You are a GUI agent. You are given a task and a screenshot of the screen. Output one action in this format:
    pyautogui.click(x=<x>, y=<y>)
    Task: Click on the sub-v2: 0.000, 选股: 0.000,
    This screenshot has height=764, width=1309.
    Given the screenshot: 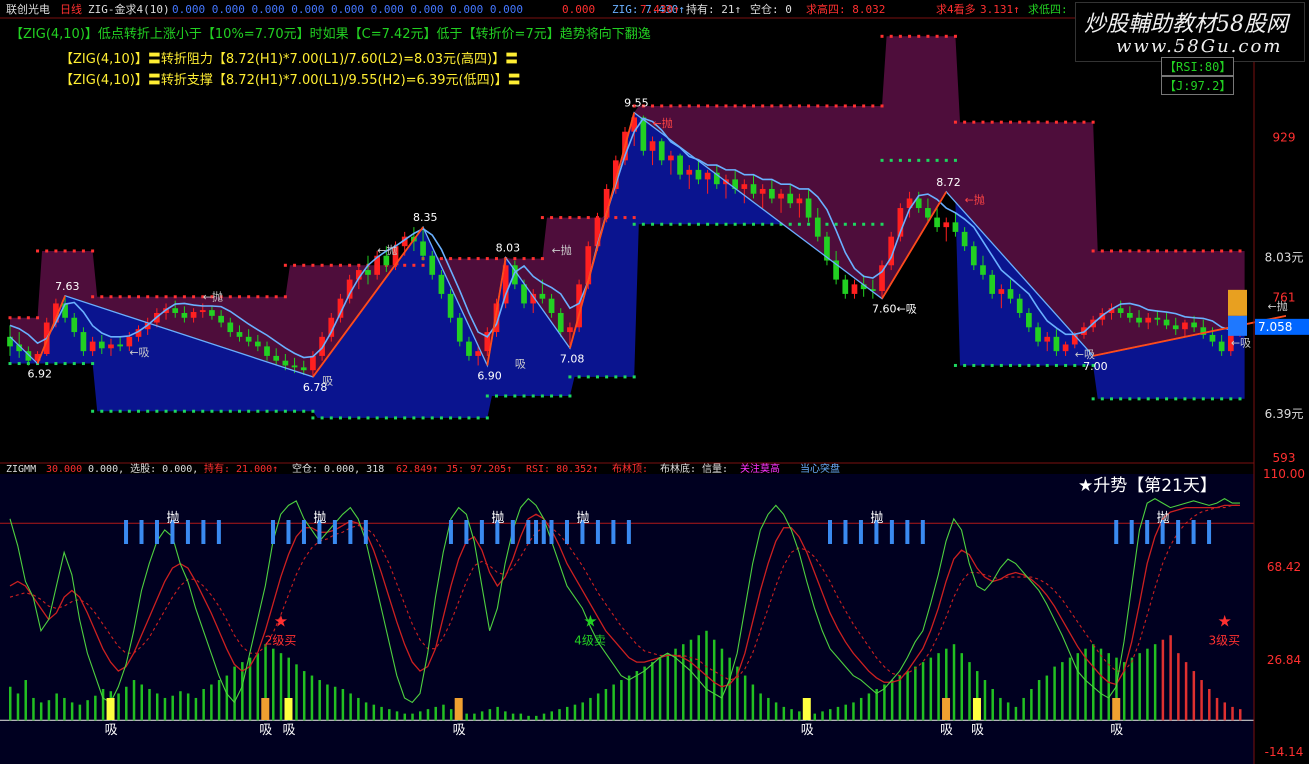 What is the action you would take?
    pyautogui.click(x=143, y=469)
    